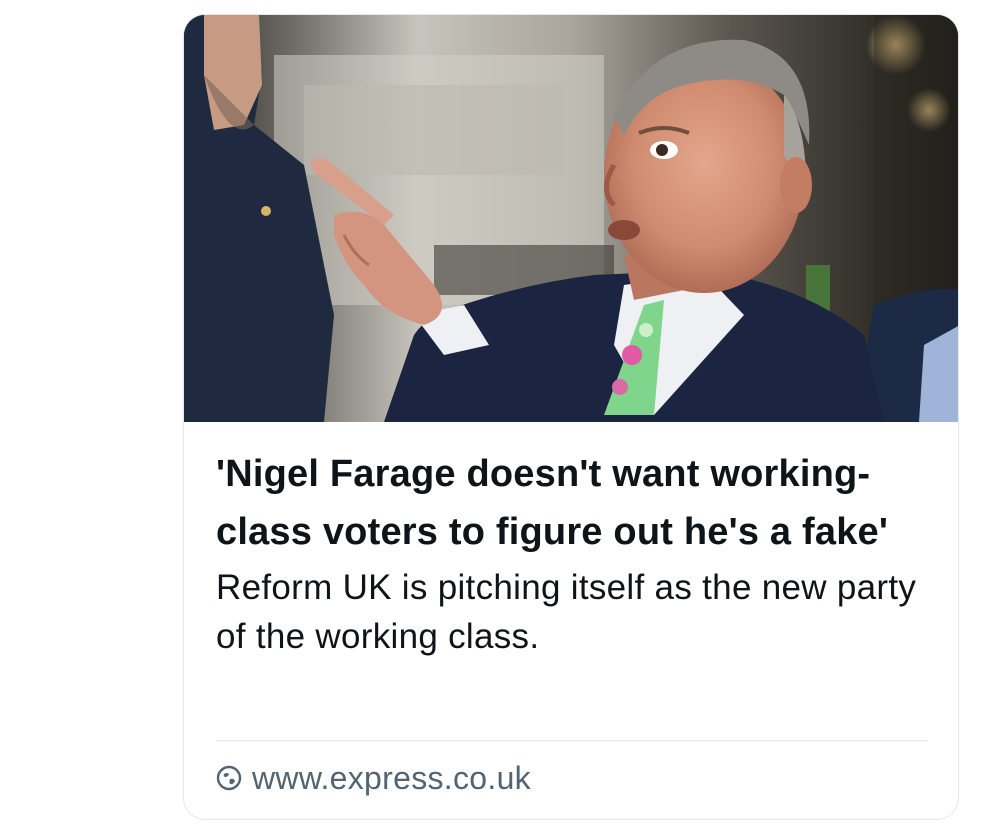 The width and height of the screenshot is (1000, 829). I want to click on source-url: www.express.co.uk, so click(391, 778).